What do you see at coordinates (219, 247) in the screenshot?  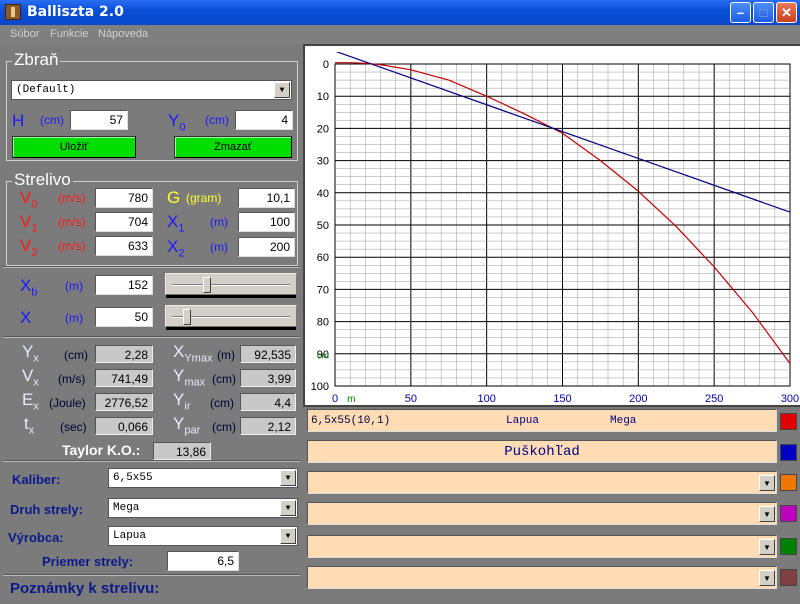 I see `x2-unit: (m)` at bounding box center [219, 247].